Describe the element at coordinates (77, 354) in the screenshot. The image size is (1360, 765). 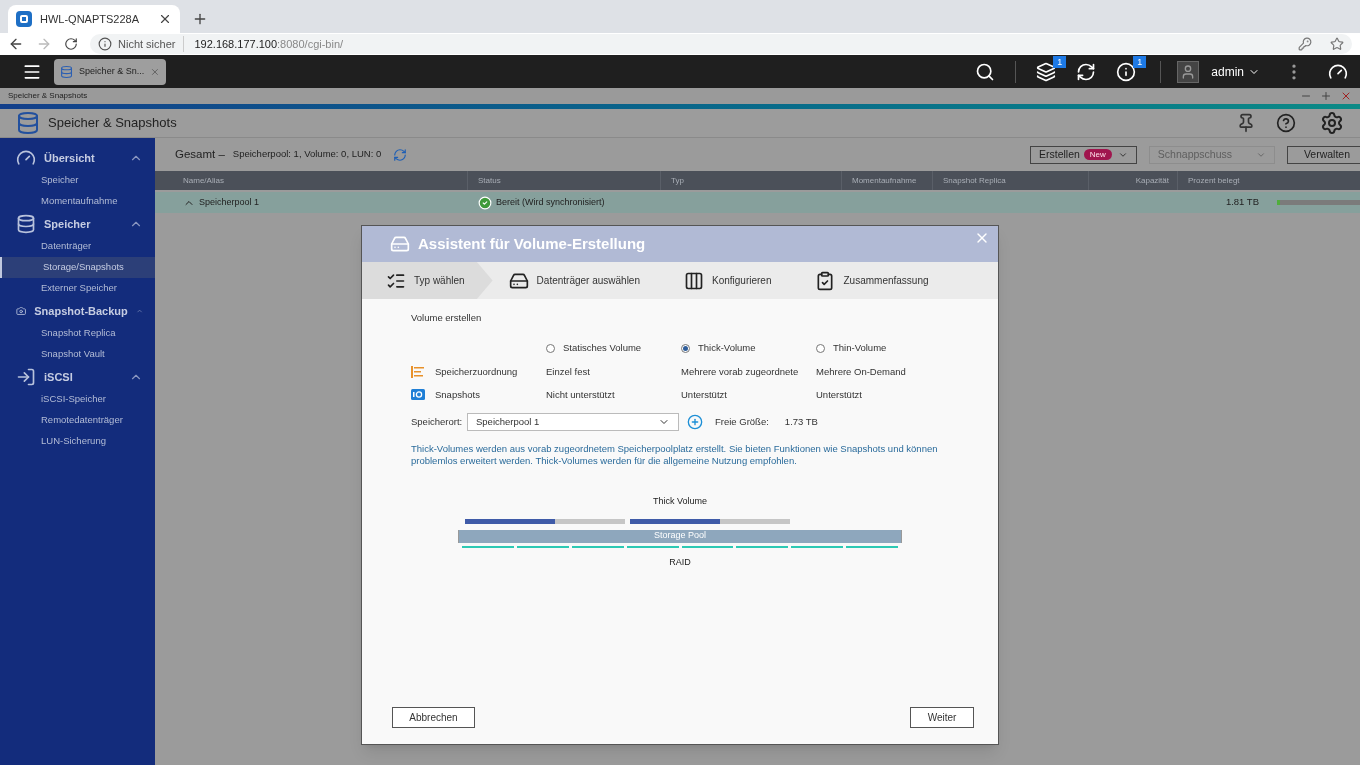
I see `sidebar-item: Snapshot Vault` at that location.